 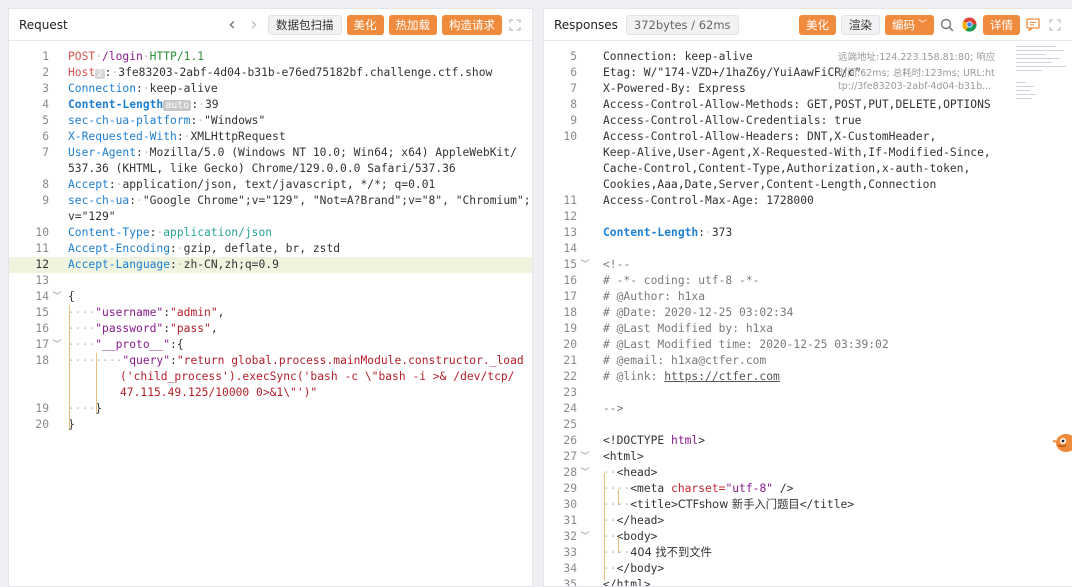 What do you see at coordinates (126, 328) in the screenshot?
I see `code-line: 16 ····"password":"pass",` at bounding box center [126, 328].